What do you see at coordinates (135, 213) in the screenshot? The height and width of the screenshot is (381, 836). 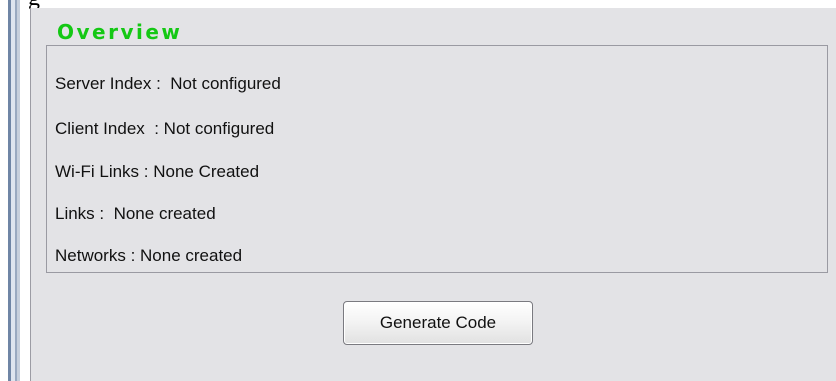 I see `links-status: Links : None created` at bounding box center [135, 213].